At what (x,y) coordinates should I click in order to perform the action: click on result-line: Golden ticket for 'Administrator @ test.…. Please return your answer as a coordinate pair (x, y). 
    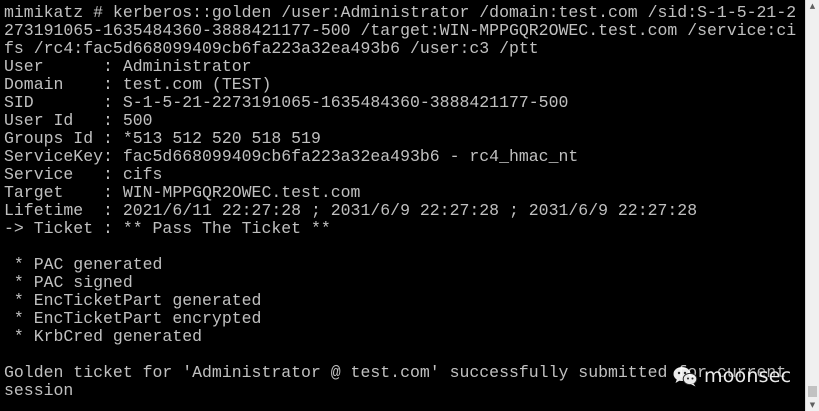
    Looking at the image, I should click on (395, 372).